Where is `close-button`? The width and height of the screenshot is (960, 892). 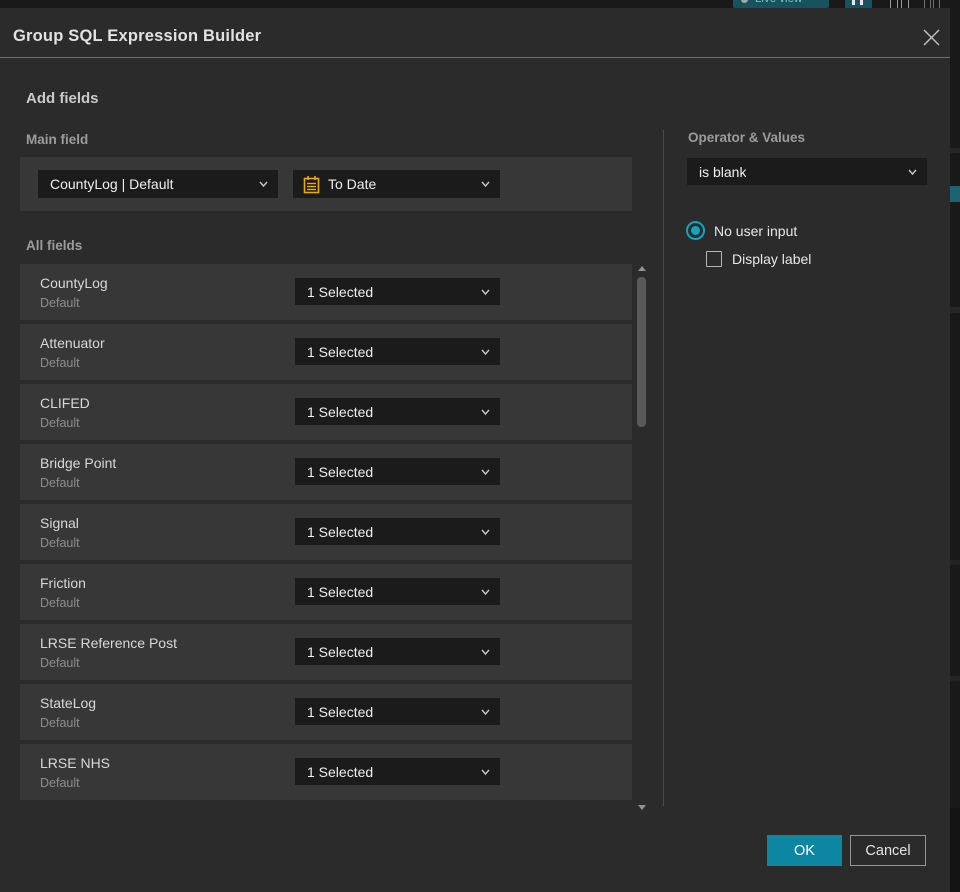 close-button is located at coordinates (931, 37).